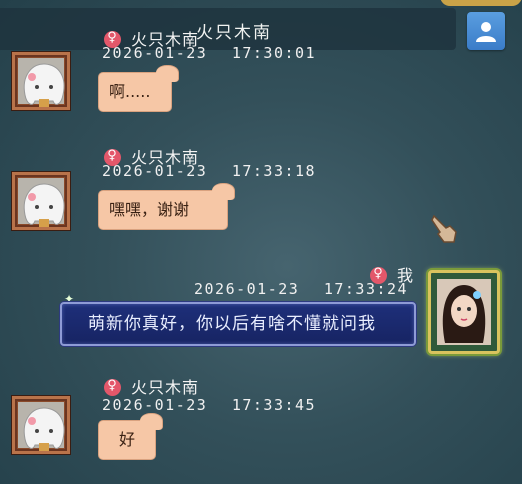  What do you see at coordinates (209, 405) in the screenshot?
I see `message-timestamp: 2026-01-23 17:33:45` at bounding box center [209, 405].